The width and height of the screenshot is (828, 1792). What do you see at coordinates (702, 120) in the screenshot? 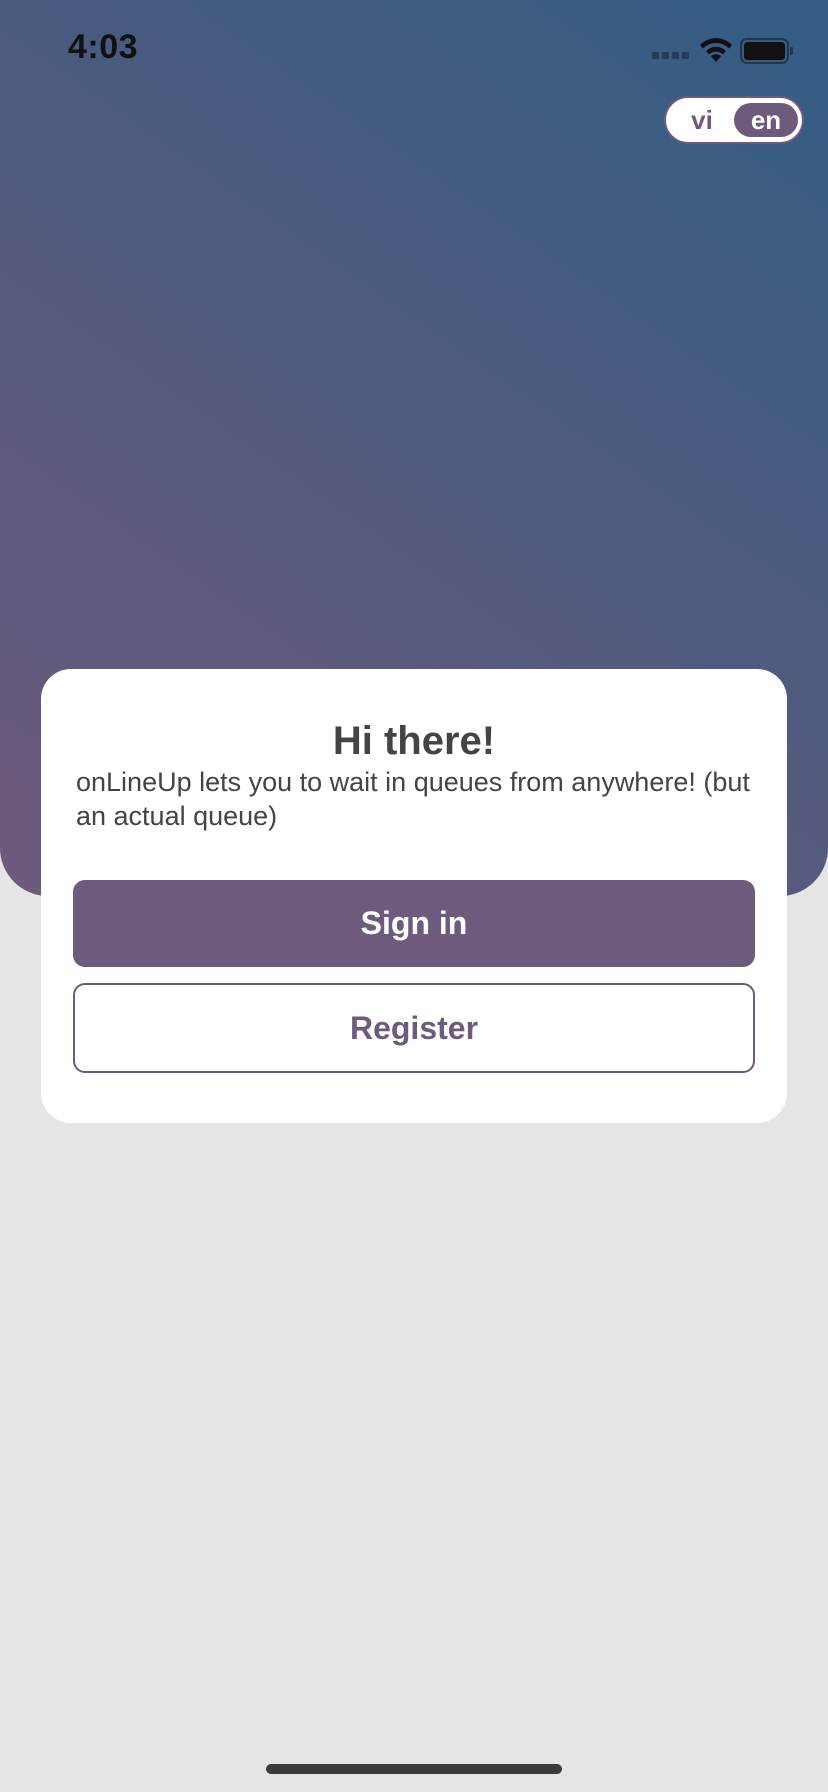
I see `language-option-vi: vi` at bounding box center [702, 120].